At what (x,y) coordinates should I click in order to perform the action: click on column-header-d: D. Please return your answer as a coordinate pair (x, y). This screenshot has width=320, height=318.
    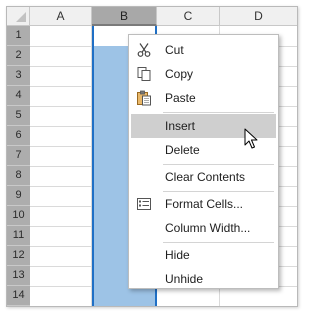
    Looking at the image, I should click on (258, 16).